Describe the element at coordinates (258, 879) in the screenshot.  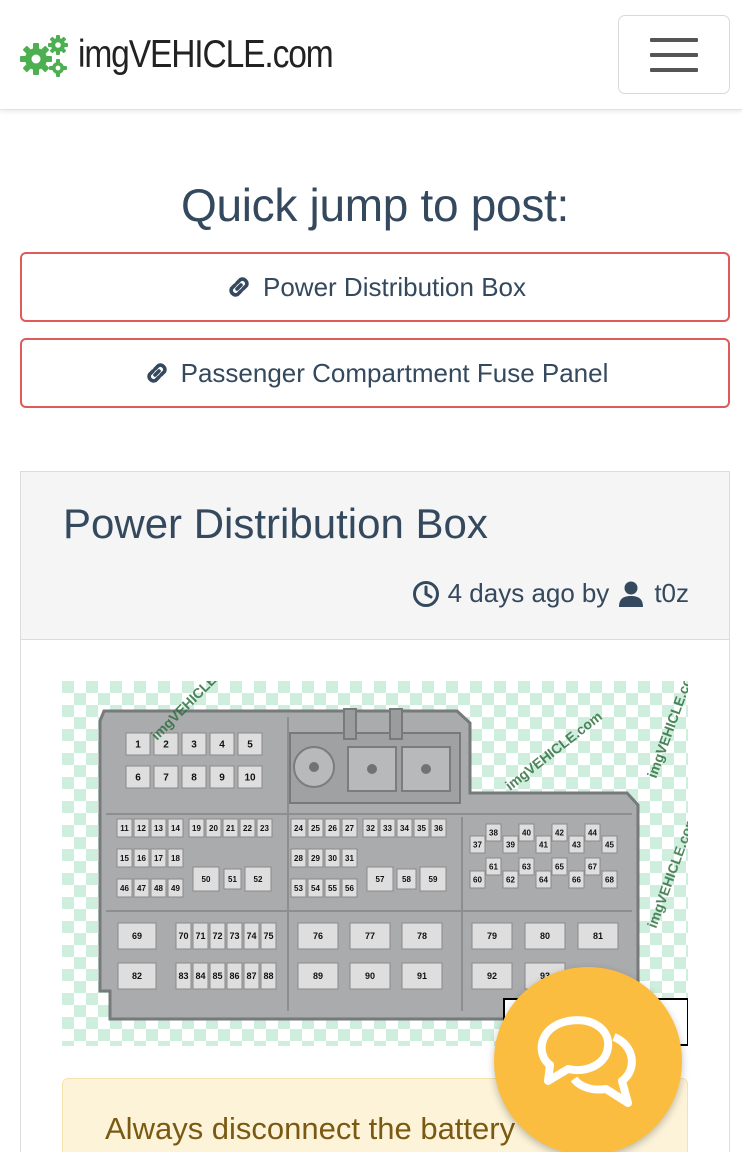
I see `svg-text: 52` at that location.